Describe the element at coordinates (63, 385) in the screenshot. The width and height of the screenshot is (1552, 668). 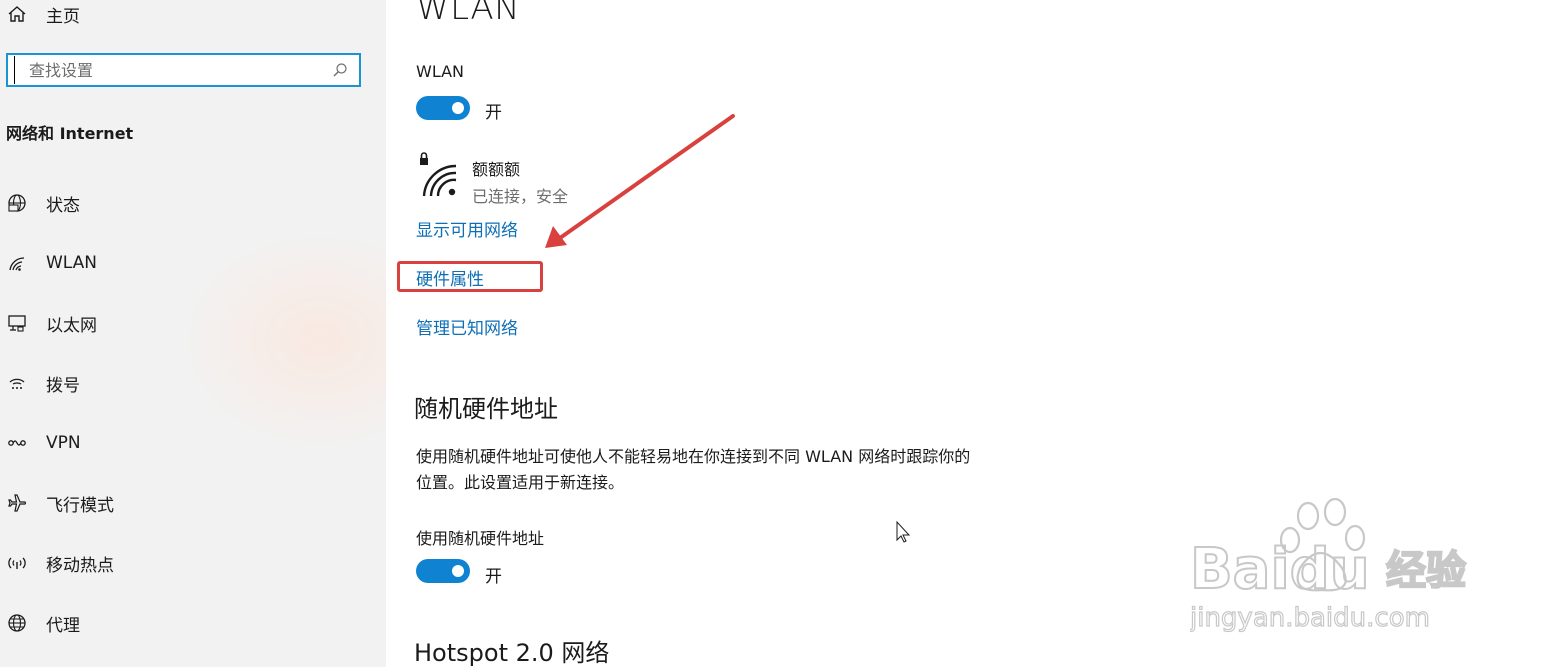
I see `sidebar-item-label: 拨号` at that location.